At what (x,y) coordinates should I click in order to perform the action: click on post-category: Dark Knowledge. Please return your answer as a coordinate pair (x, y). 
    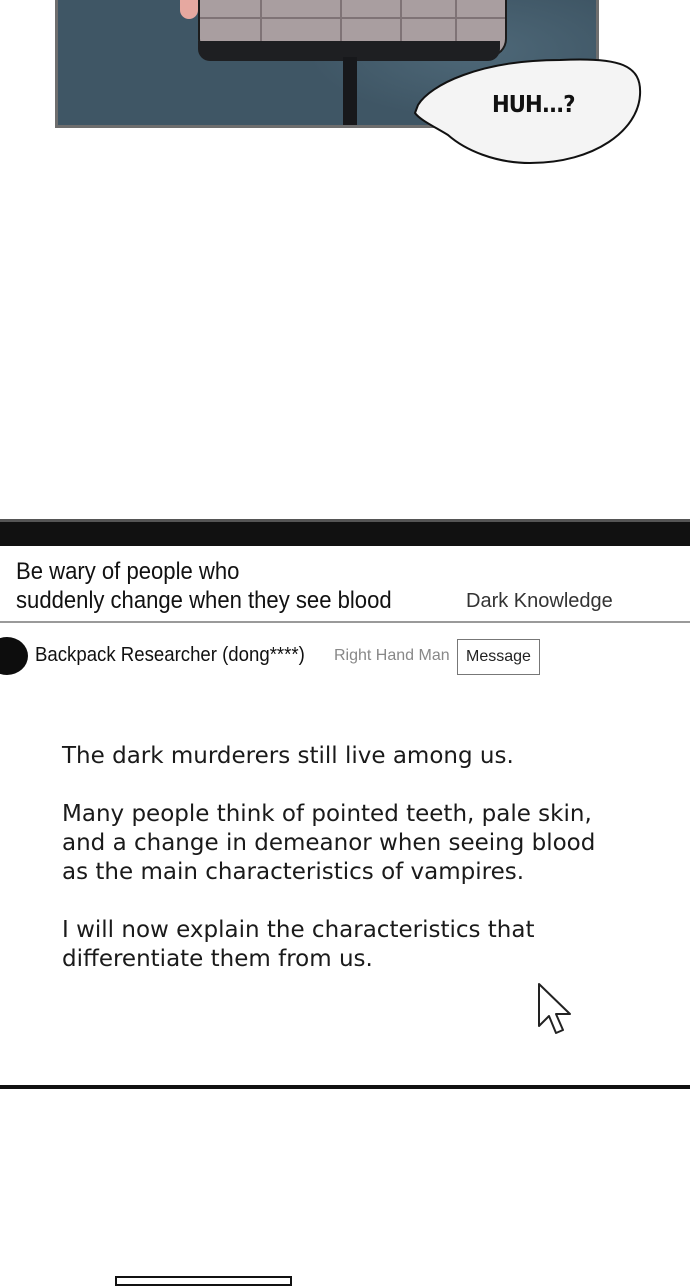
    Looking at the image, I should click on (539, 601).